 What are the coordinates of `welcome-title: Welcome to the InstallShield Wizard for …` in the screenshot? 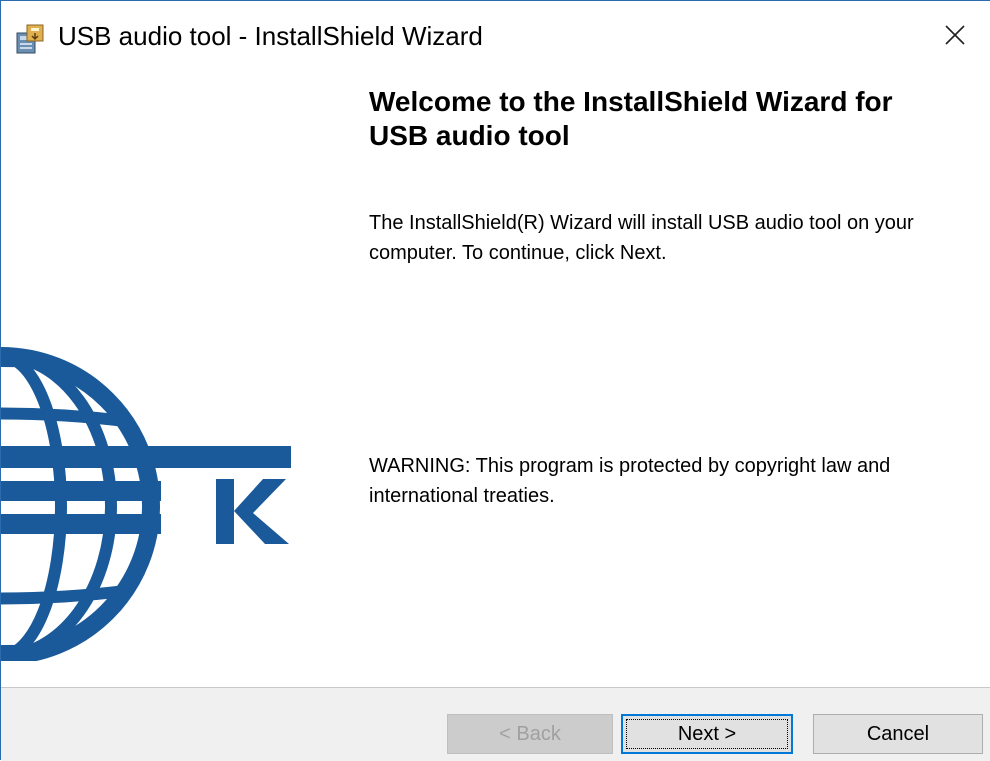 It's located at (631, 118).